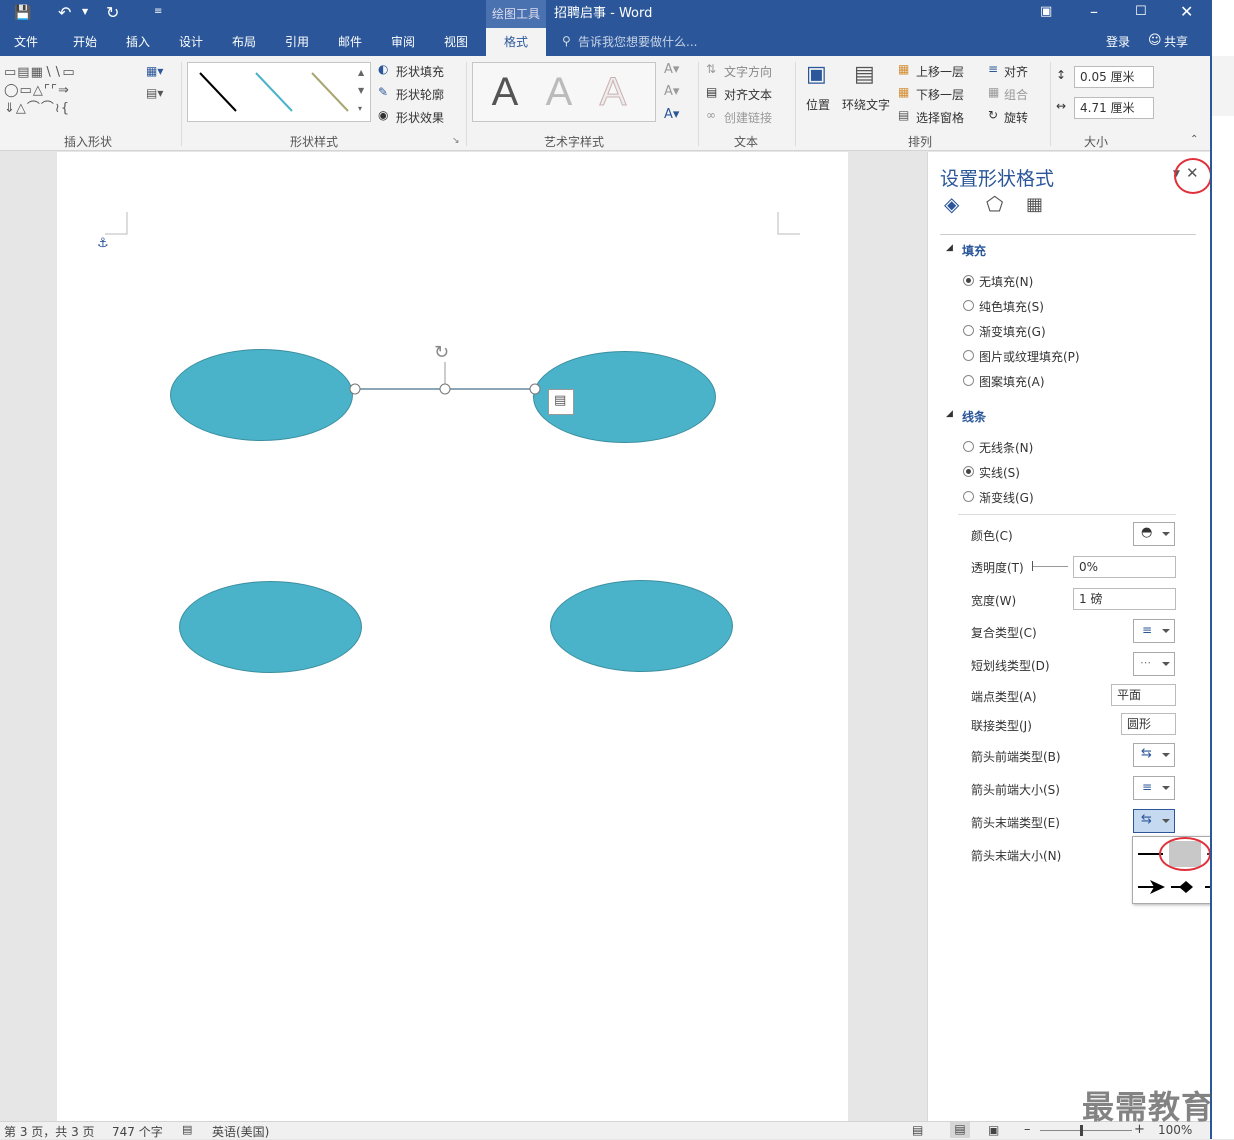 This screenshot has width=1234, height=1140. I want to click on wrap-text-button: 环绕文字, so click(866, 104).